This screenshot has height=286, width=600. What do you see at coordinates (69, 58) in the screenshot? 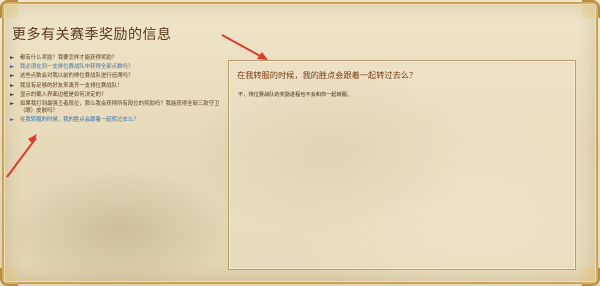
I see `faq-item-label: 都有什么奖励？我要怎样才能获得奖励？` at bounding box center [69, 58].